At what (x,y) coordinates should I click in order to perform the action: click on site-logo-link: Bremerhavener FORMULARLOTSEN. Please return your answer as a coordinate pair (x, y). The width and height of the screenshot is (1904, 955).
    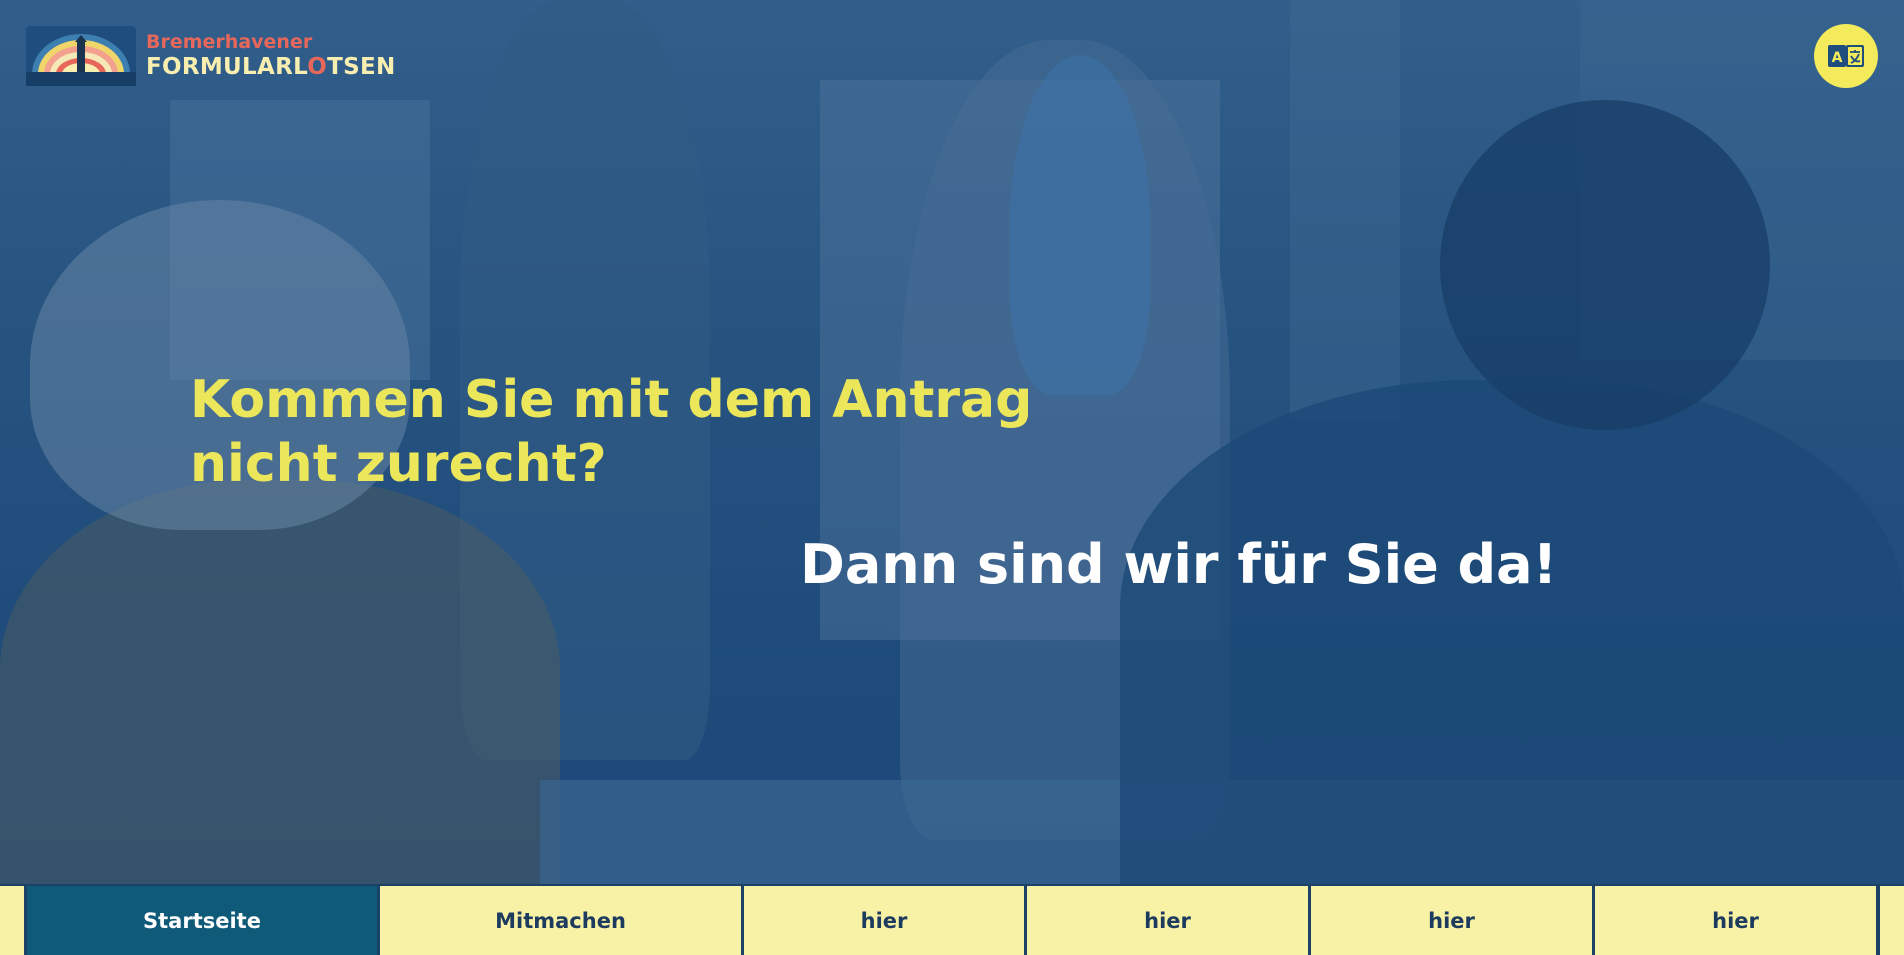
    Looking at the image, I should click on (211, 56).